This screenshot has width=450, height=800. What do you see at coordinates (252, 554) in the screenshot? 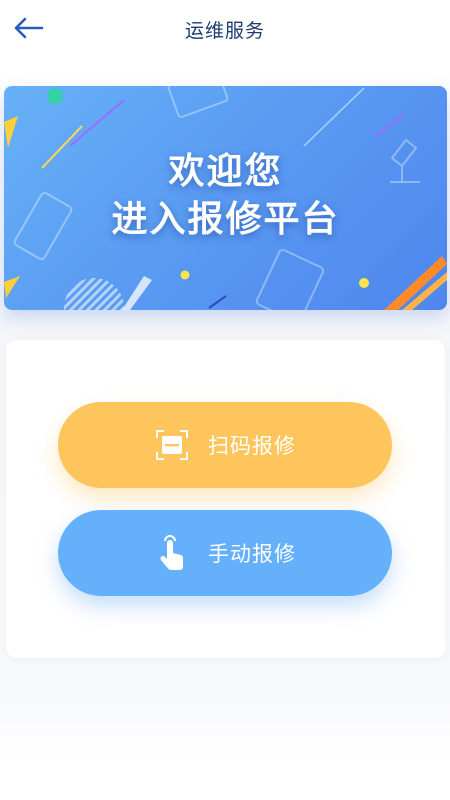
I see `manual-report-label: 手动报修` at bounding box center [252, 554].